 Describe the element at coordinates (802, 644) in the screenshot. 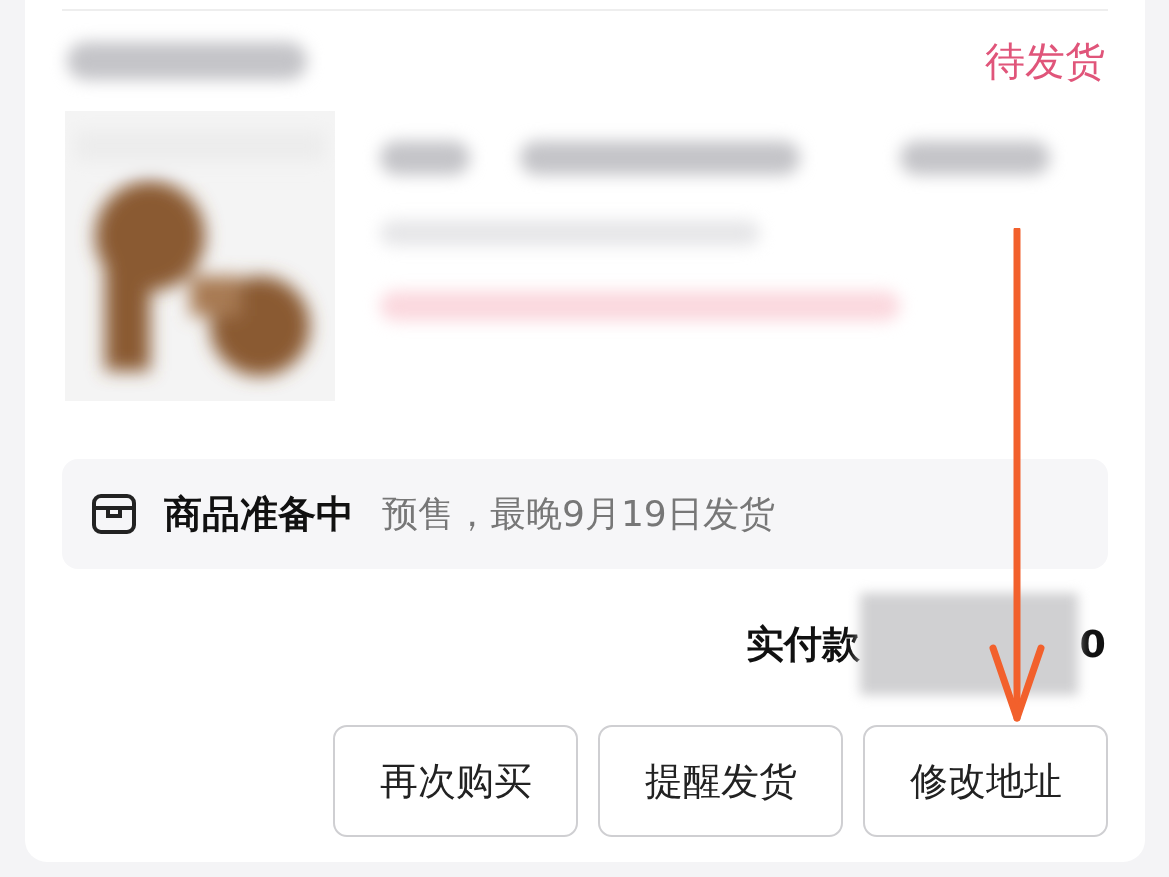

I see `payment-label: 实付款` at that location.